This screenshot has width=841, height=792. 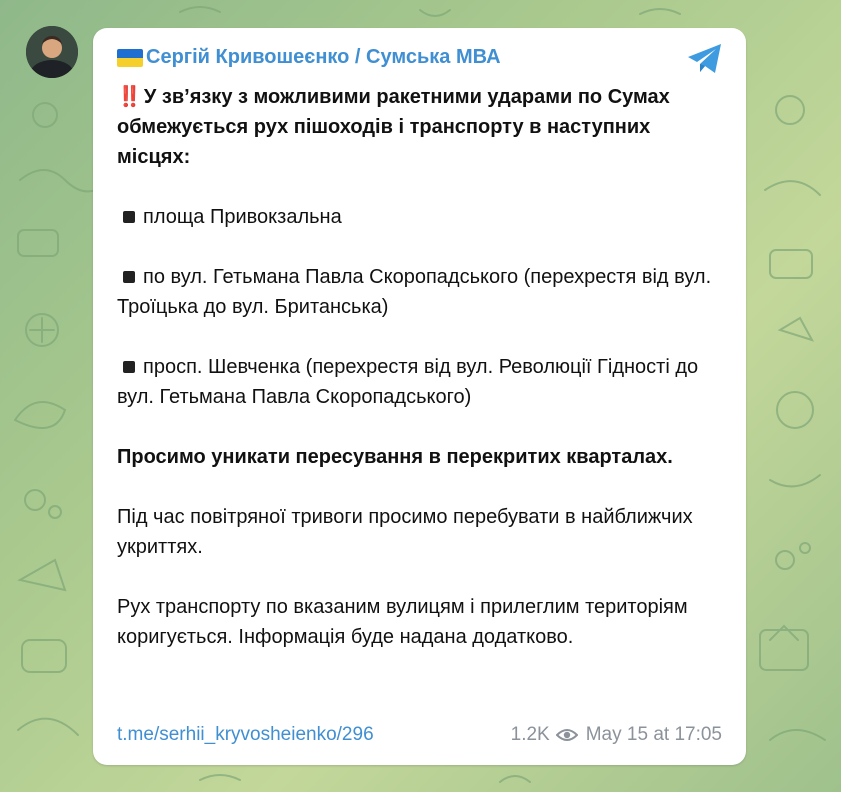 I want to click on message-meta: 1.2K May 15 at 17:05, so click(x=616, y=735).